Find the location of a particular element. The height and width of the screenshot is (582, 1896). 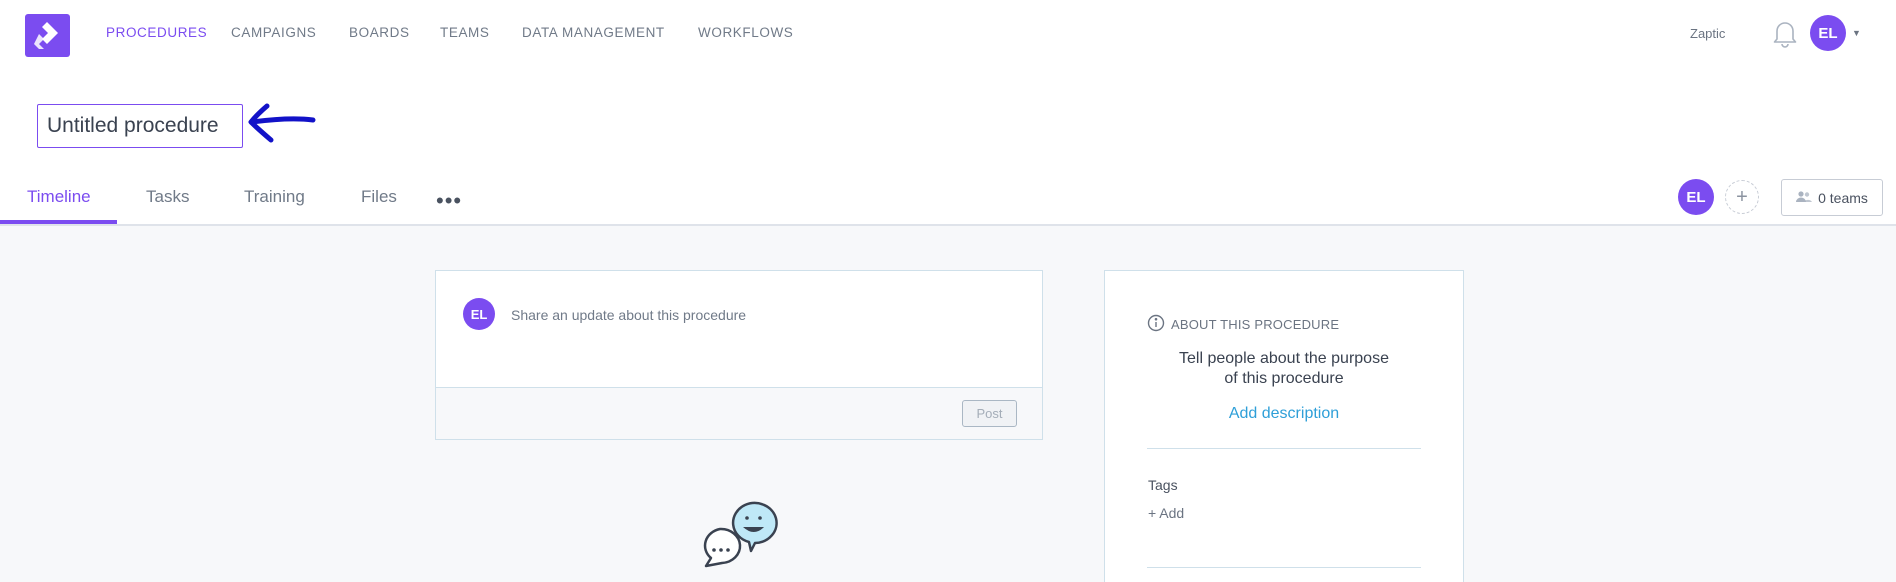

plus-icon: + is located at coordinates (1742, 196).